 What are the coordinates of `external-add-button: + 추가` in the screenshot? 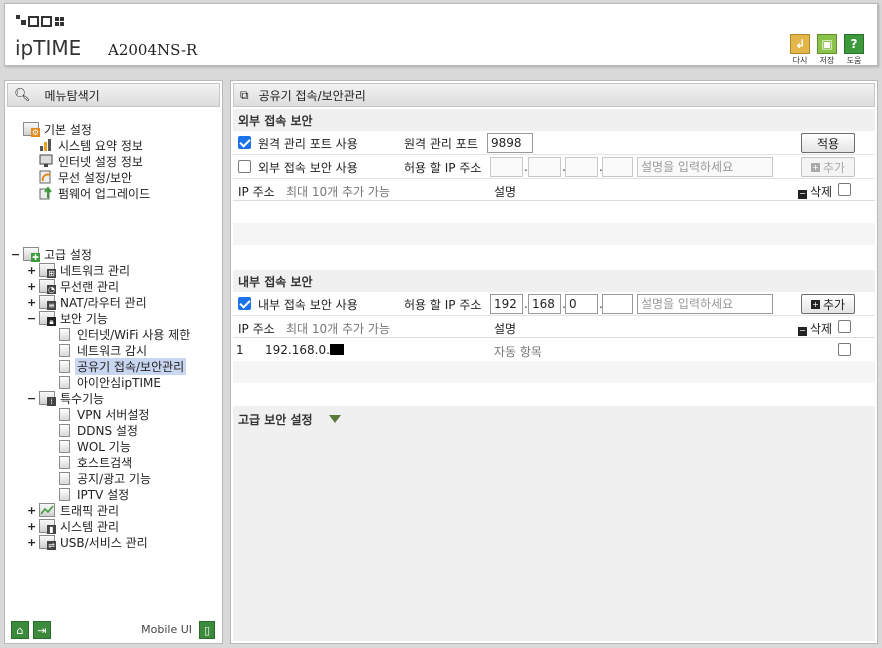 It's located at (828, 167).